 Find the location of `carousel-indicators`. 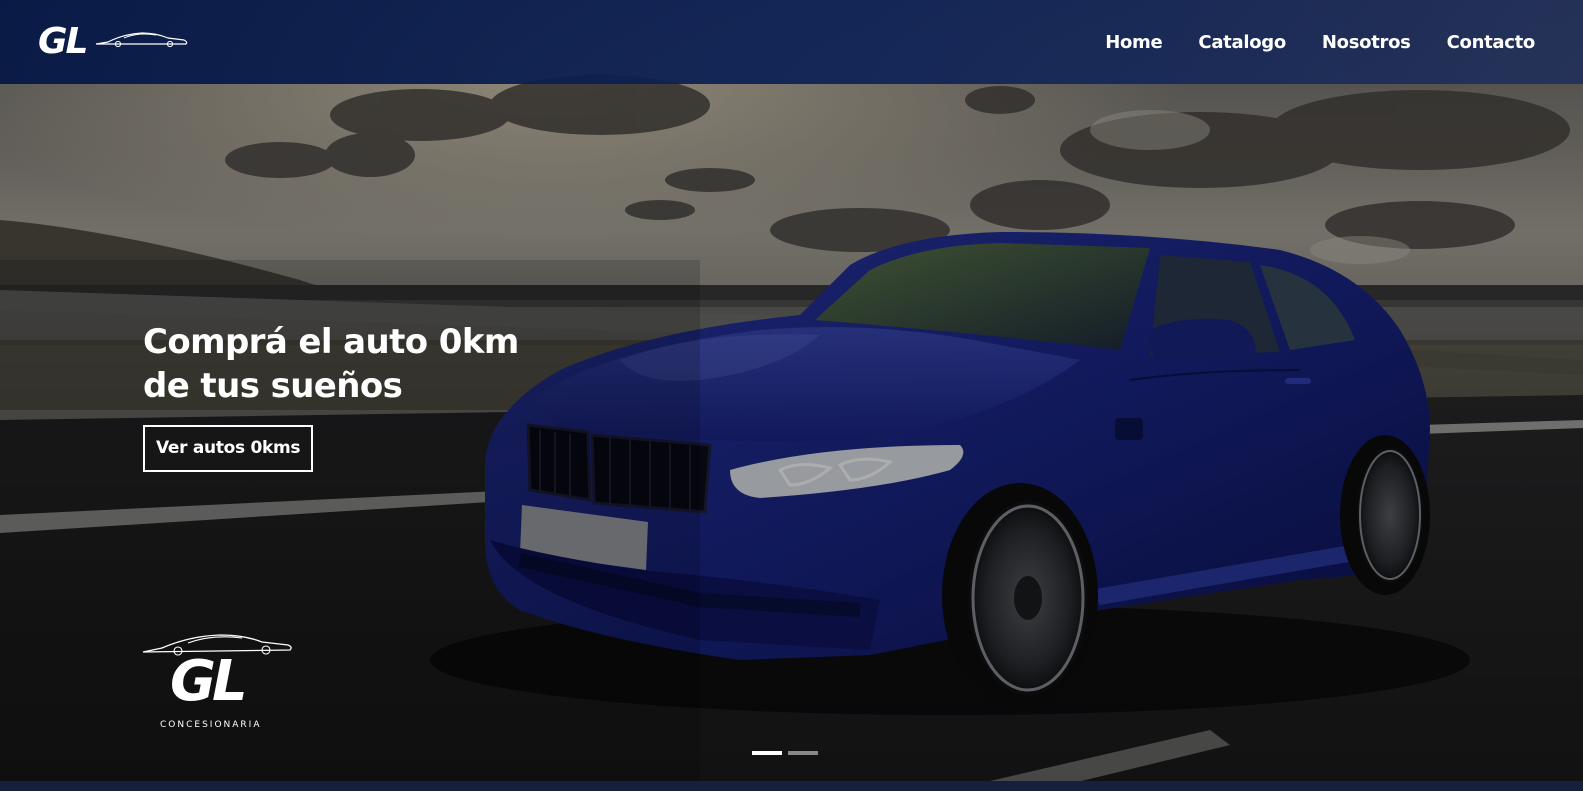

carousel-indicators is located at coordinates (785, 753).